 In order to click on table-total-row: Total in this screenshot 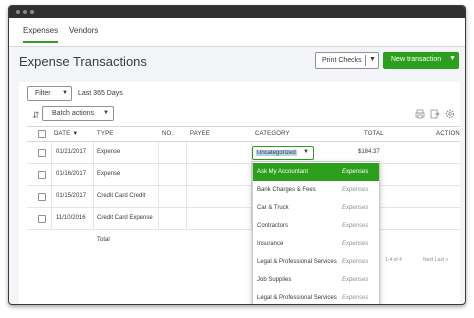, I will do `click(243, 241)`.